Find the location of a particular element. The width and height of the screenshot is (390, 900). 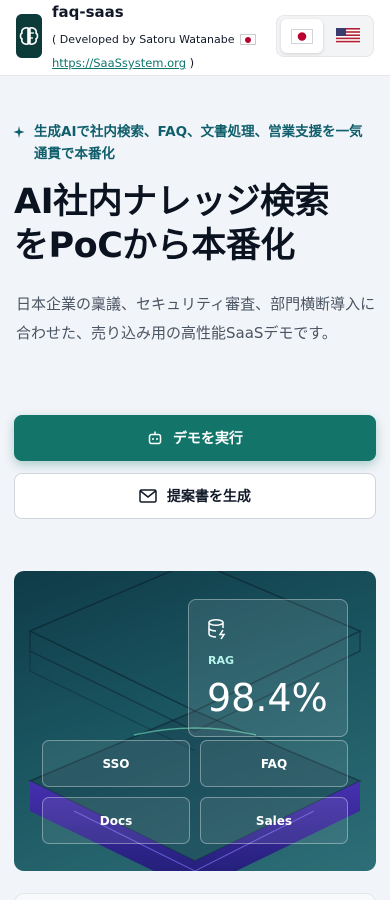

developer-credit: ( Developed by Satoru Watanabe is located at coordinates (154, 39).